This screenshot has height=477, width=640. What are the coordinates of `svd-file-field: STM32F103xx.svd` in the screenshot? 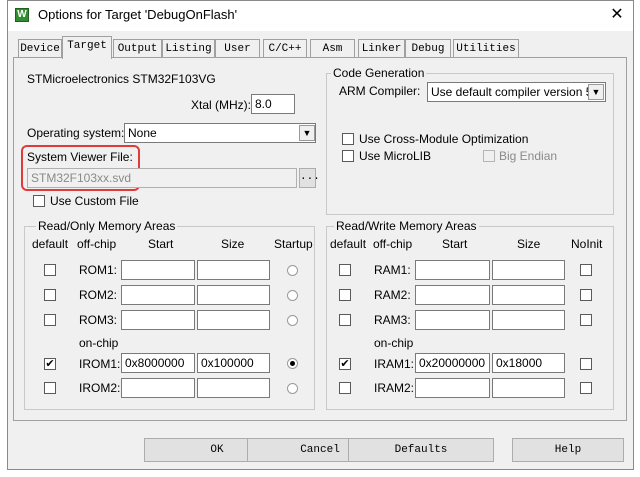 It's located at (162, 178).